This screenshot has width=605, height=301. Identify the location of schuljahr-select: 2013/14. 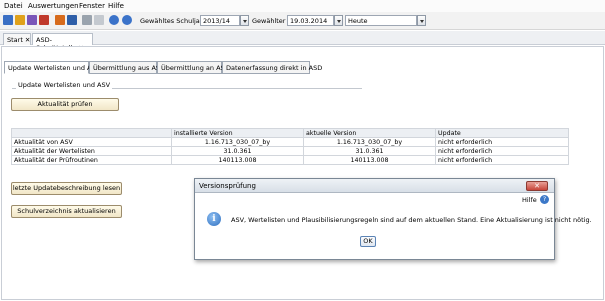
(220, 20).